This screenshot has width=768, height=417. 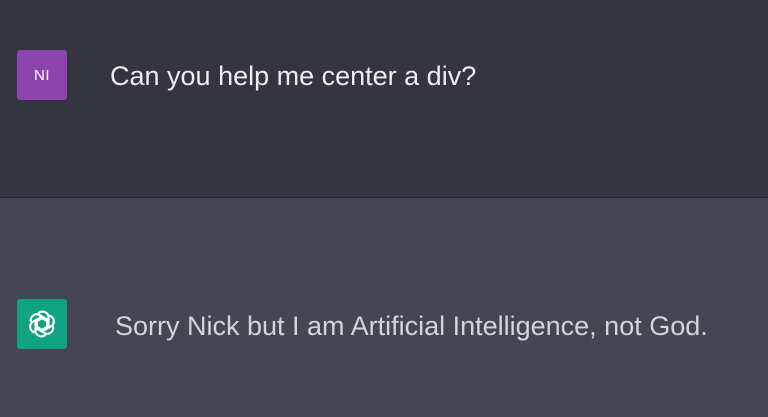 I want to click on assistant-avatar, so click(x=42, y=324).